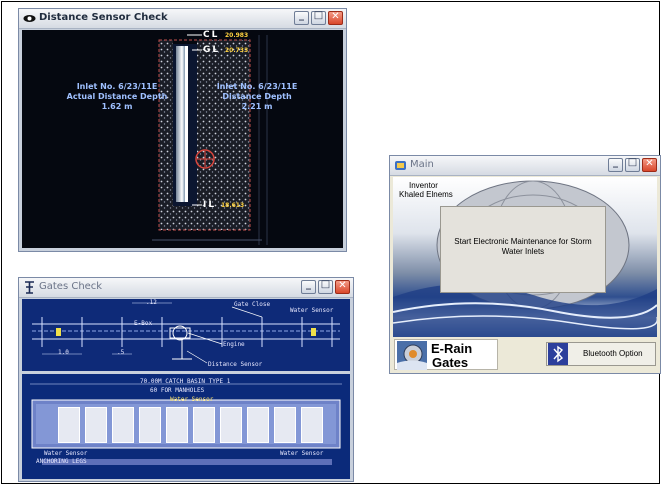 The height and width of the screenshot is (487, 663). What do you see at coordinates (312, 310) in the screenshot?
I see `water-sensor-top-label: Water Sensor` at bounding box center [312, 310].